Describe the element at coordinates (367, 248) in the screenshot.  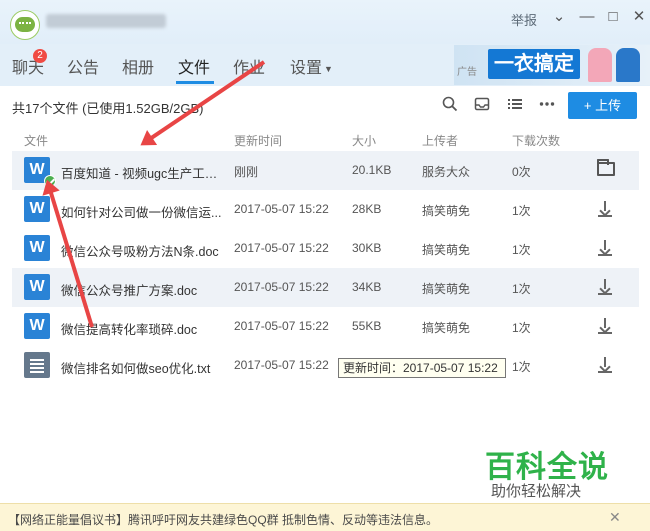
I see `file-size: 30KB` at that location.